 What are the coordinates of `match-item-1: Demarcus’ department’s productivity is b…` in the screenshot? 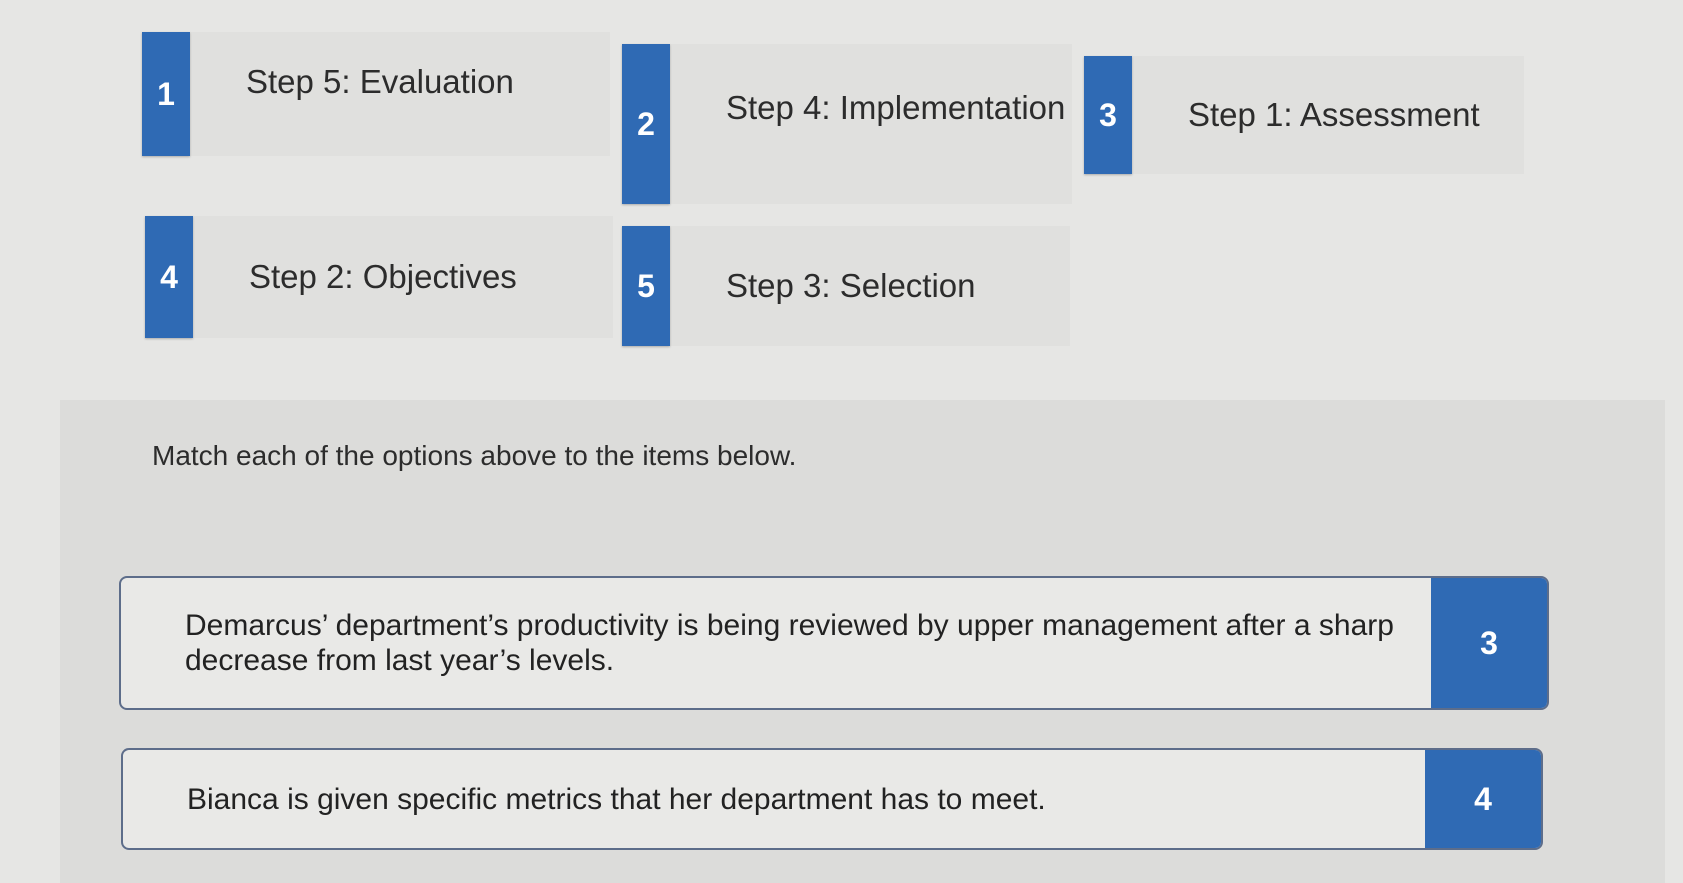 It's located at (834, 643).